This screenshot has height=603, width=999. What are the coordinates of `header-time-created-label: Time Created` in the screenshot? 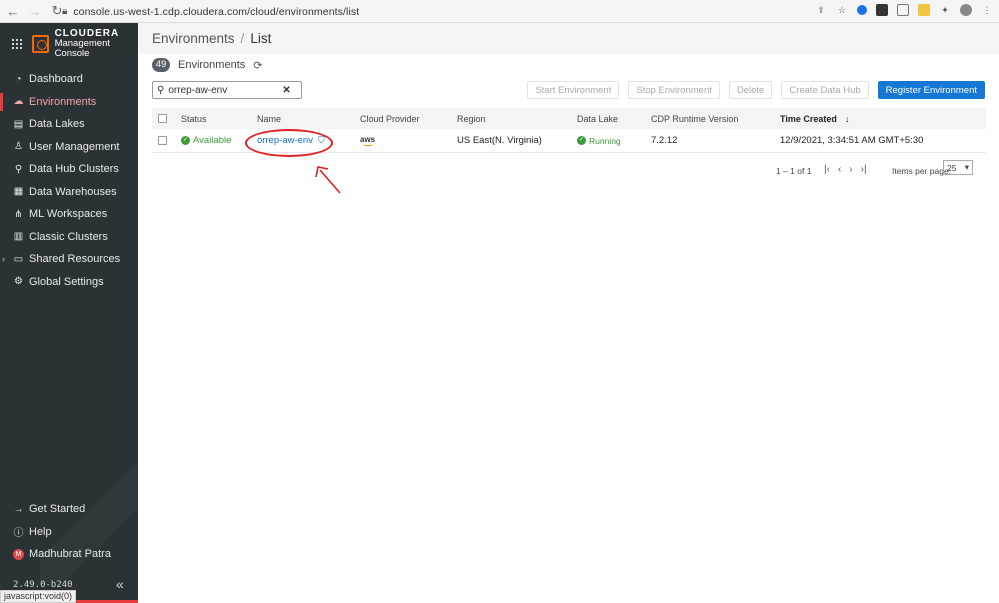 It's located at (808, 118).